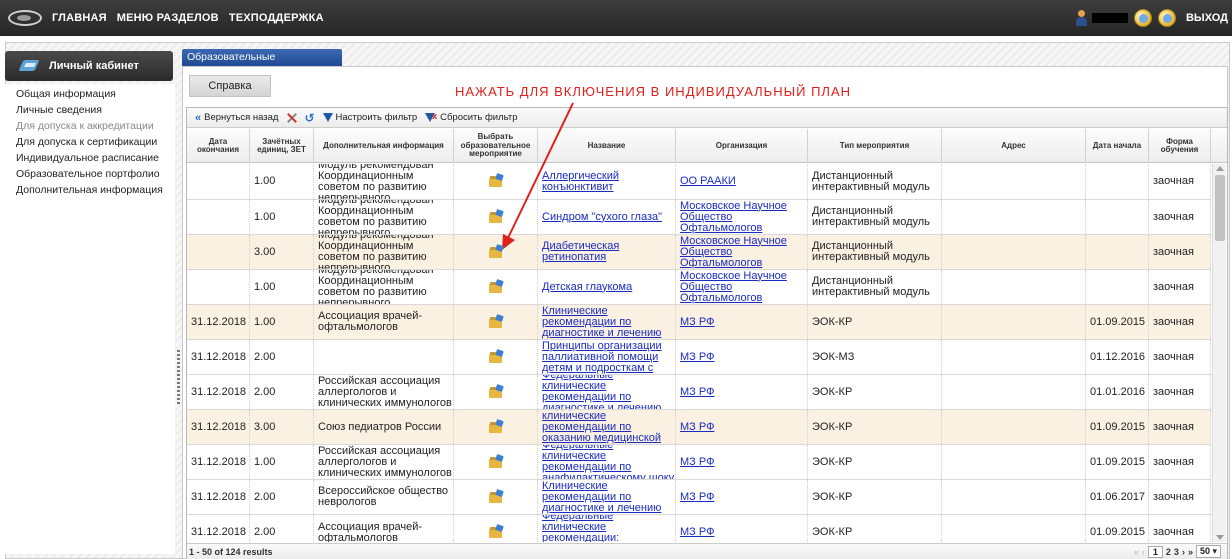  I want to click on scroll-down-icon, so click(1220, 537).